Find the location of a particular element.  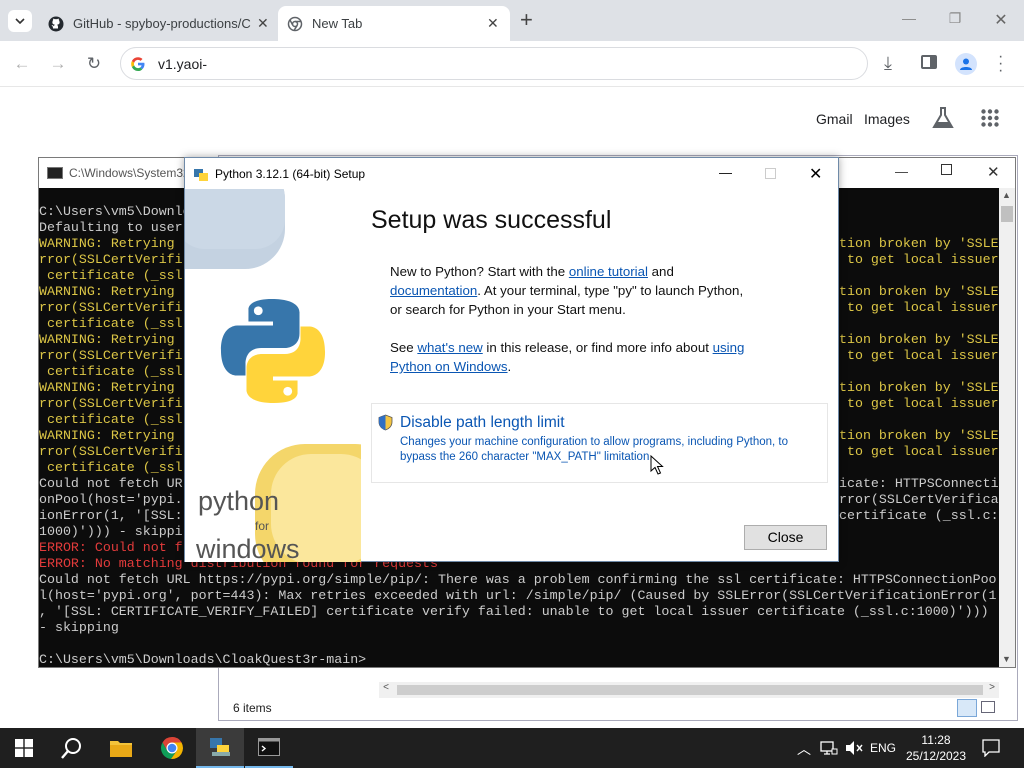

tab-search-button is located at coordinates (20, 21).